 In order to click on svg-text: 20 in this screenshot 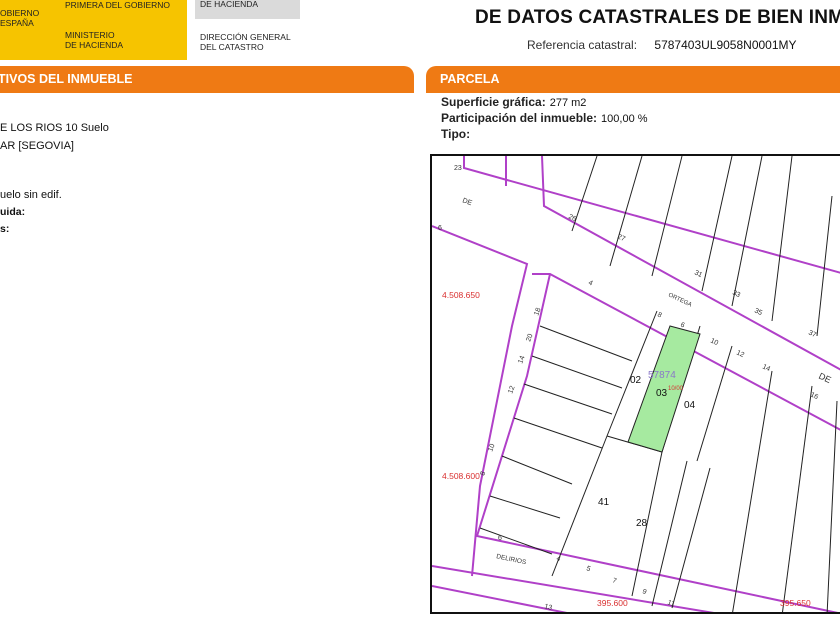, I will do `click(529, 338)`.